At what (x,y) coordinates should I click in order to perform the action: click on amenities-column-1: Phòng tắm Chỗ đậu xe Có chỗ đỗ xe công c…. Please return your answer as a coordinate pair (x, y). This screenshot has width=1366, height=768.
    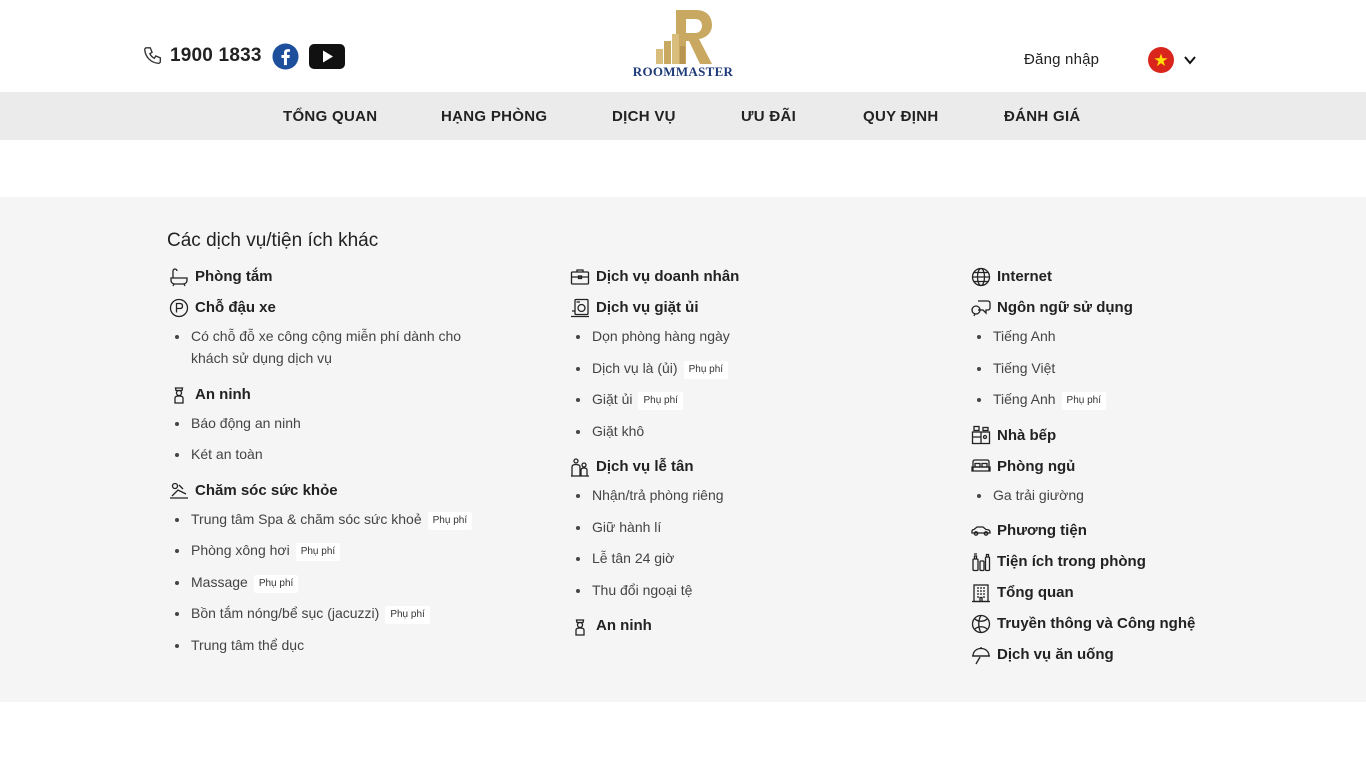
    Looking at the image, I should click on (349, 463).